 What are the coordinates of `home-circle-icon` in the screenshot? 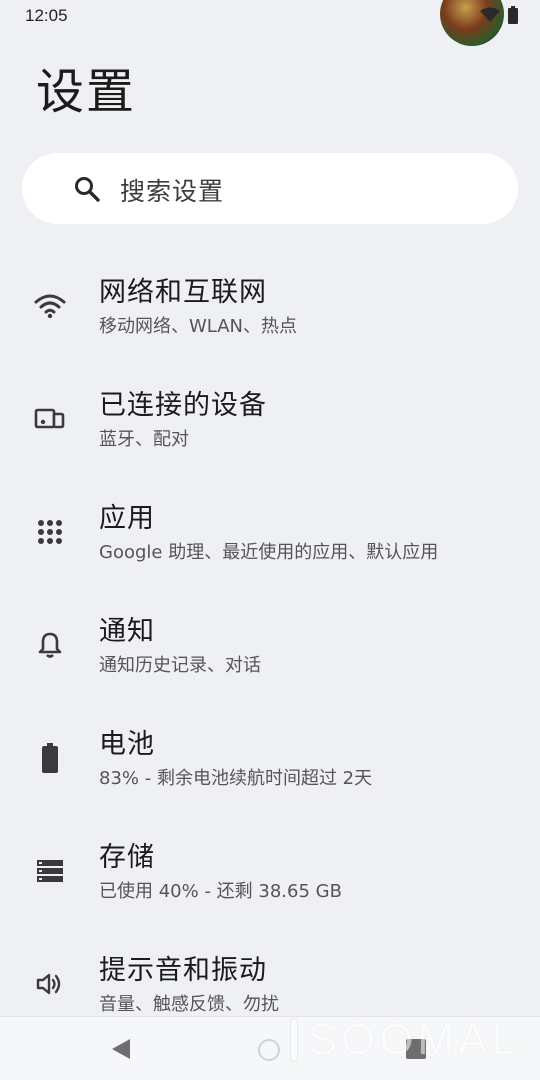 It's located at (269, 1050).